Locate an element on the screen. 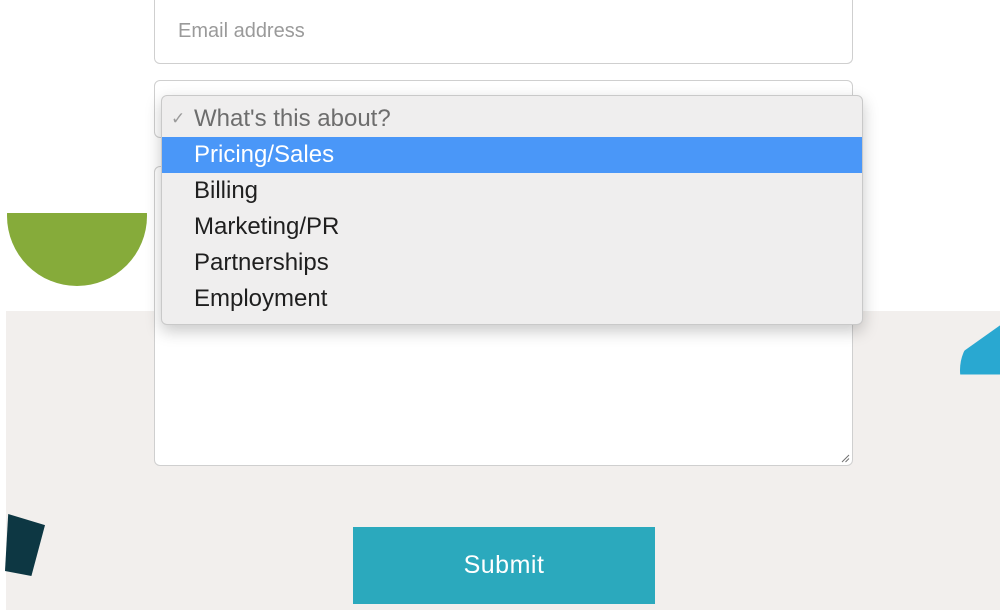 The image size is (1000, 610). dropdown-option-billing: Billing is located at coordinates (512, 191).